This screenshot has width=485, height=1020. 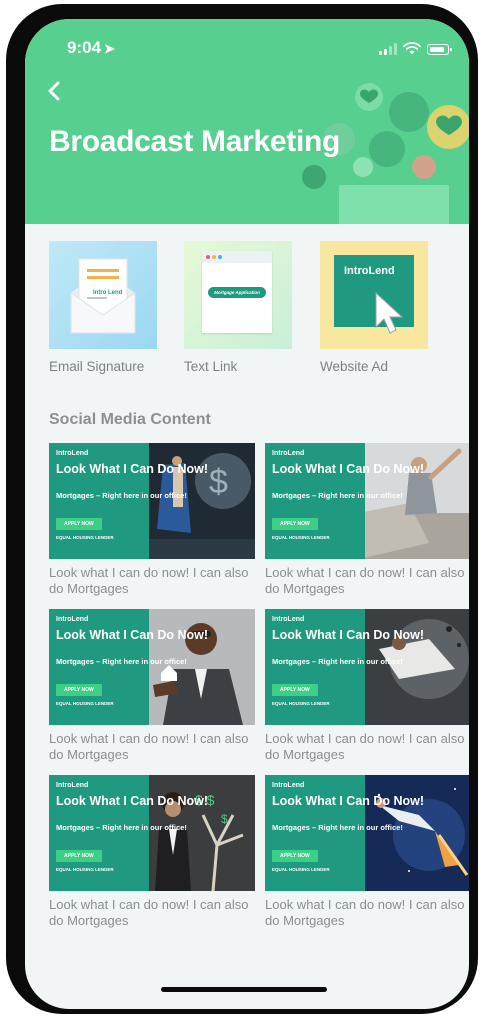 I want to click on battery-icon, so click(x=439, y=49).